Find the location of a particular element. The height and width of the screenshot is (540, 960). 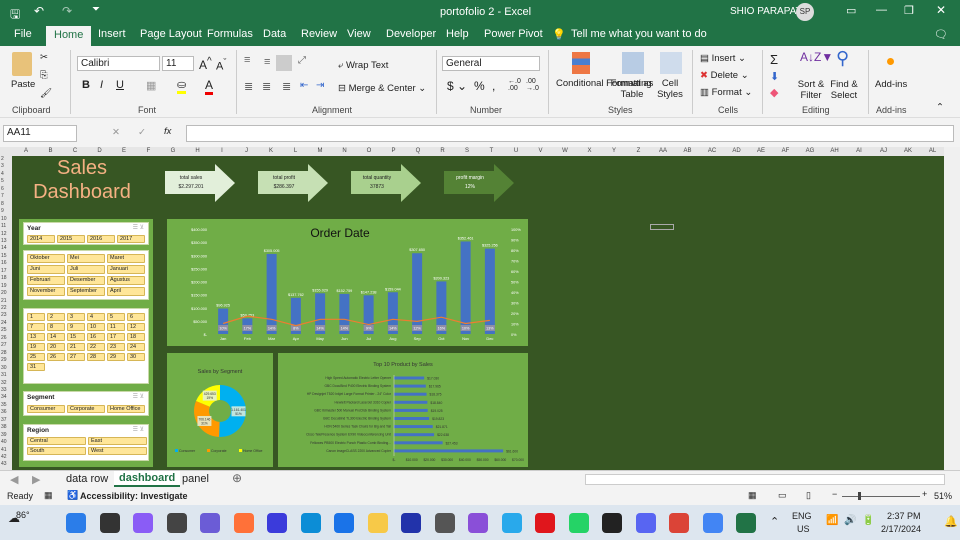

row-header: 29 is located at coordinates (4, 360).